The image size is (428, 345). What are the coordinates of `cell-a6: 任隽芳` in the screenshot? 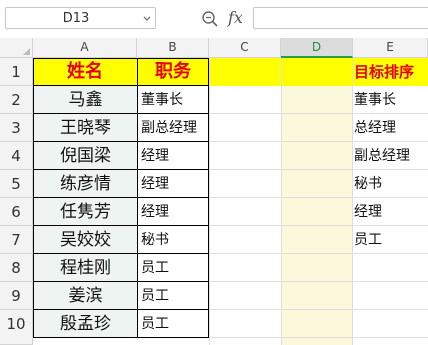 It's located at (85, 212).